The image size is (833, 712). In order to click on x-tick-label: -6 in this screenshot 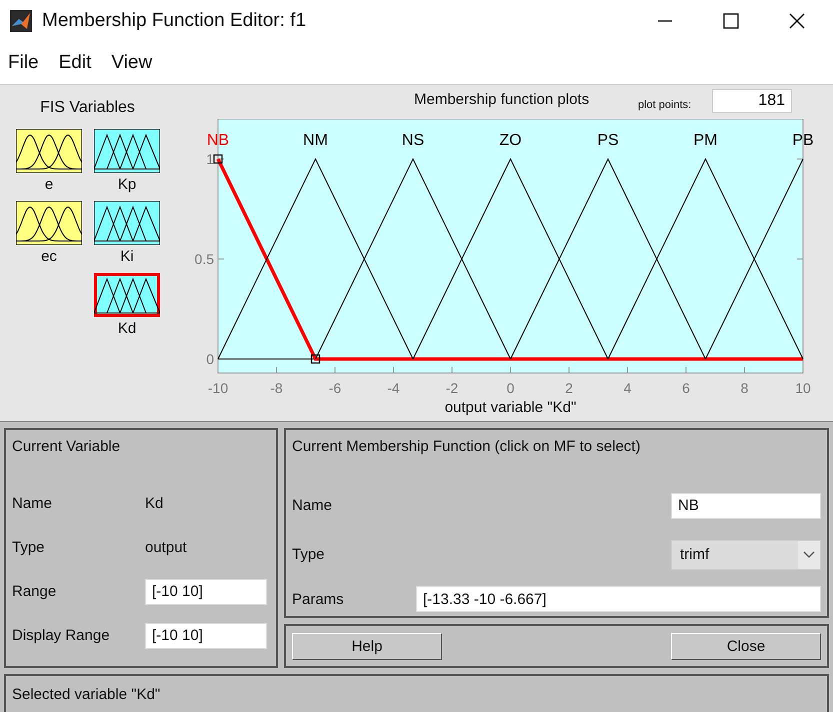, I will do `click(335, 388)`.